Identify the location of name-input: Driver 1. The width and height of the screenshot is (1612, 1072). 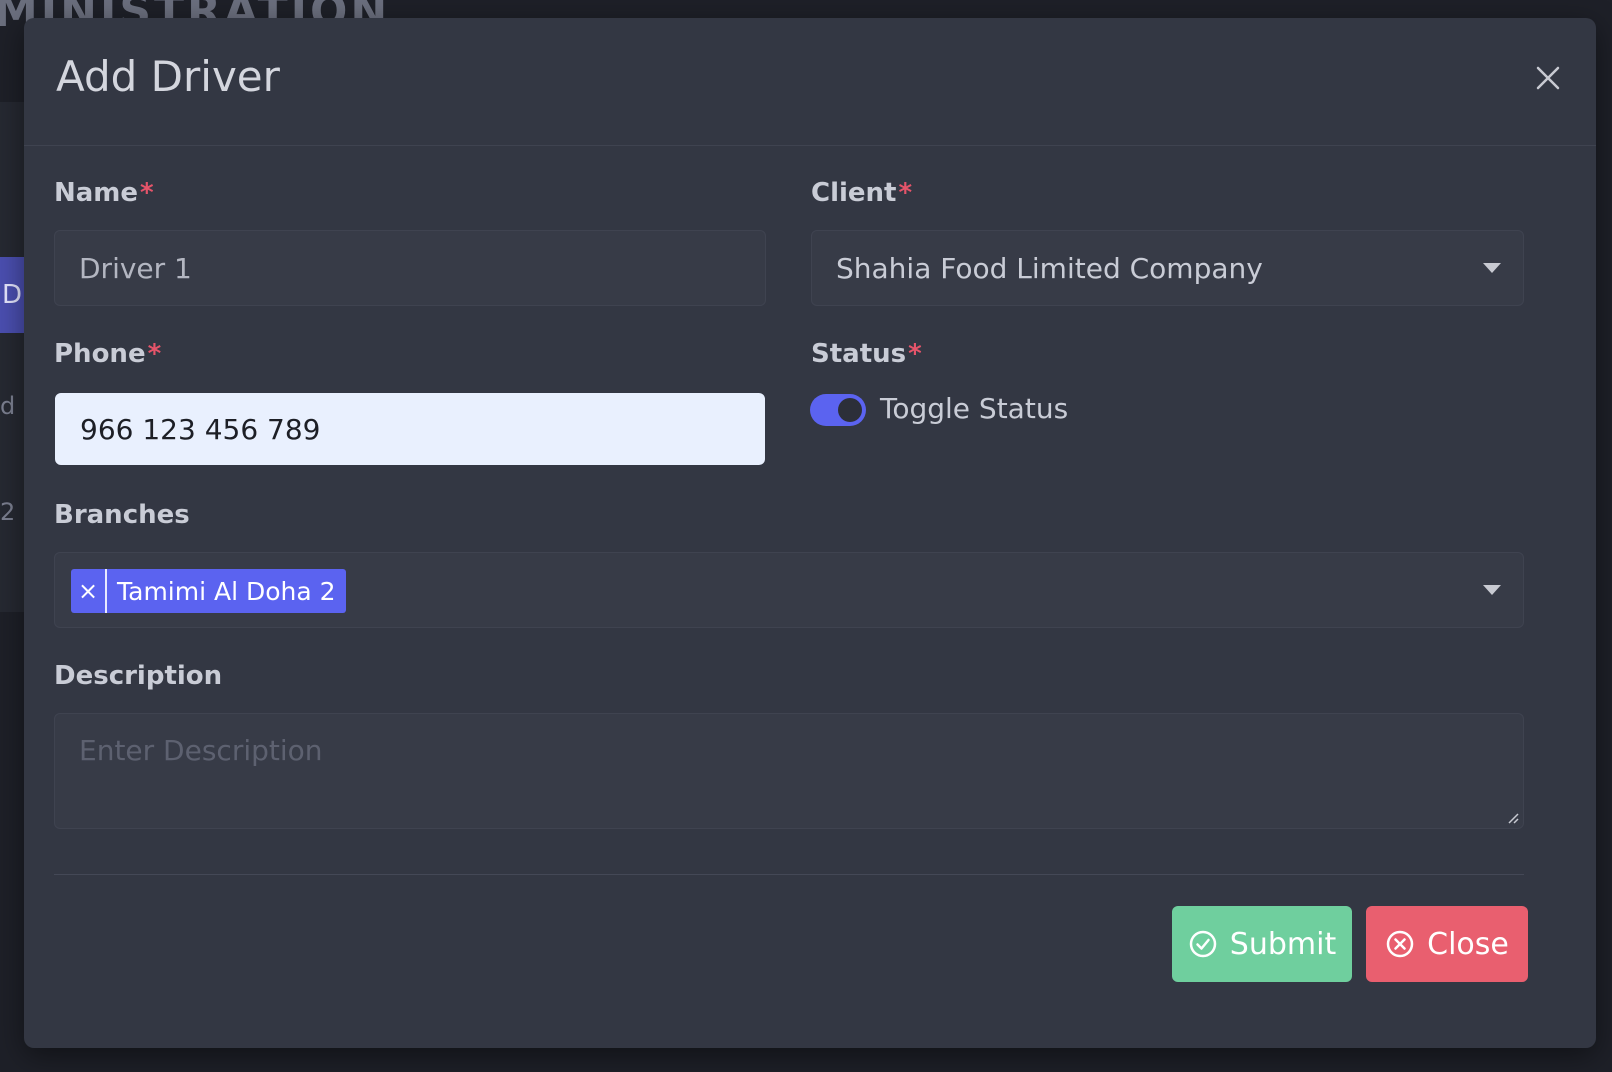
(410, 268).